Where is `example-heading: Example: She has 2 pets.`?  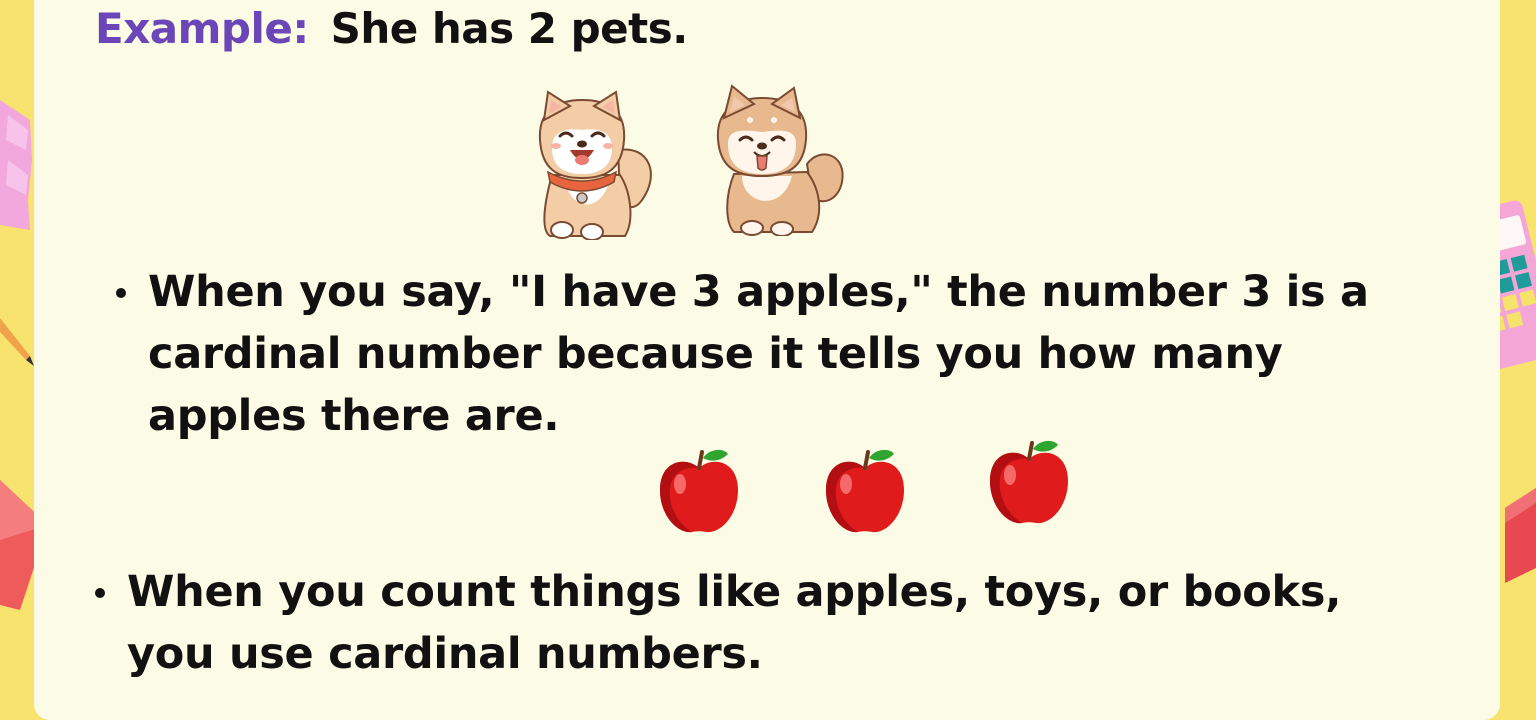
example-heading: Example: She has 2 pets. is located at coordinates (391, 28).